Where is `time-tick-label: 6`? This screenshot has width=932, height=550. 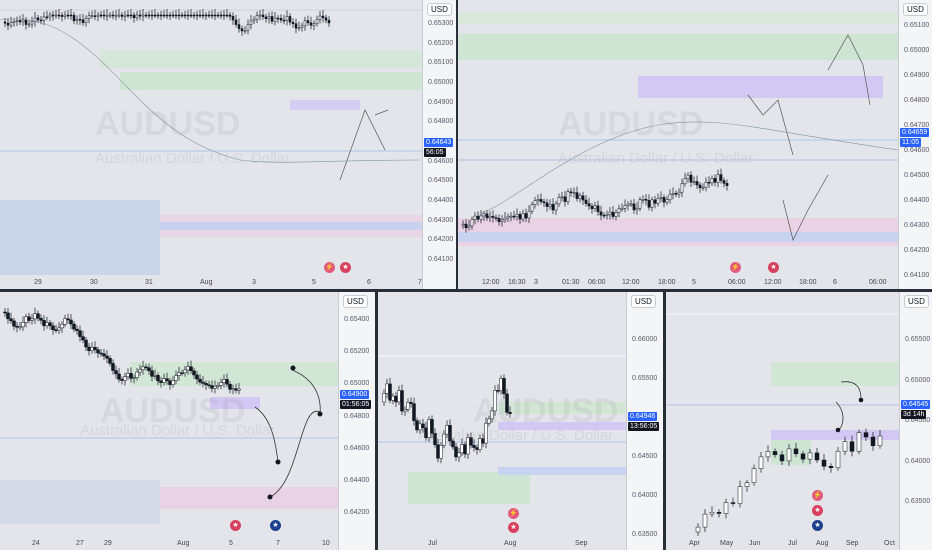 time-tick-label: 6 is located at coordinates (835, 282).